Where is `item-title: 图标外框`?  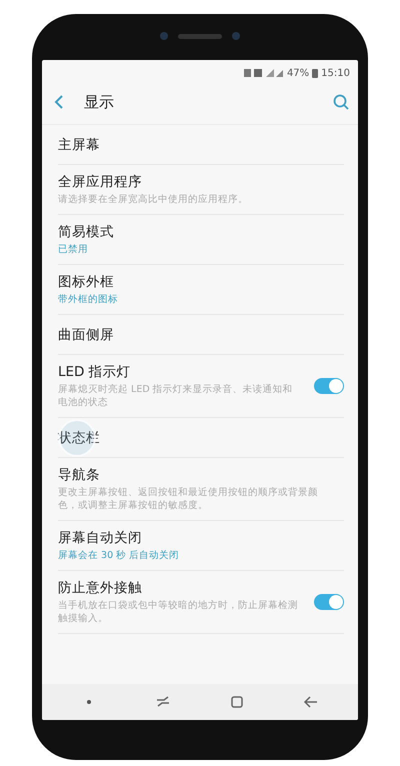 item-title: 图标外框 is located at coordinates (86, 282).